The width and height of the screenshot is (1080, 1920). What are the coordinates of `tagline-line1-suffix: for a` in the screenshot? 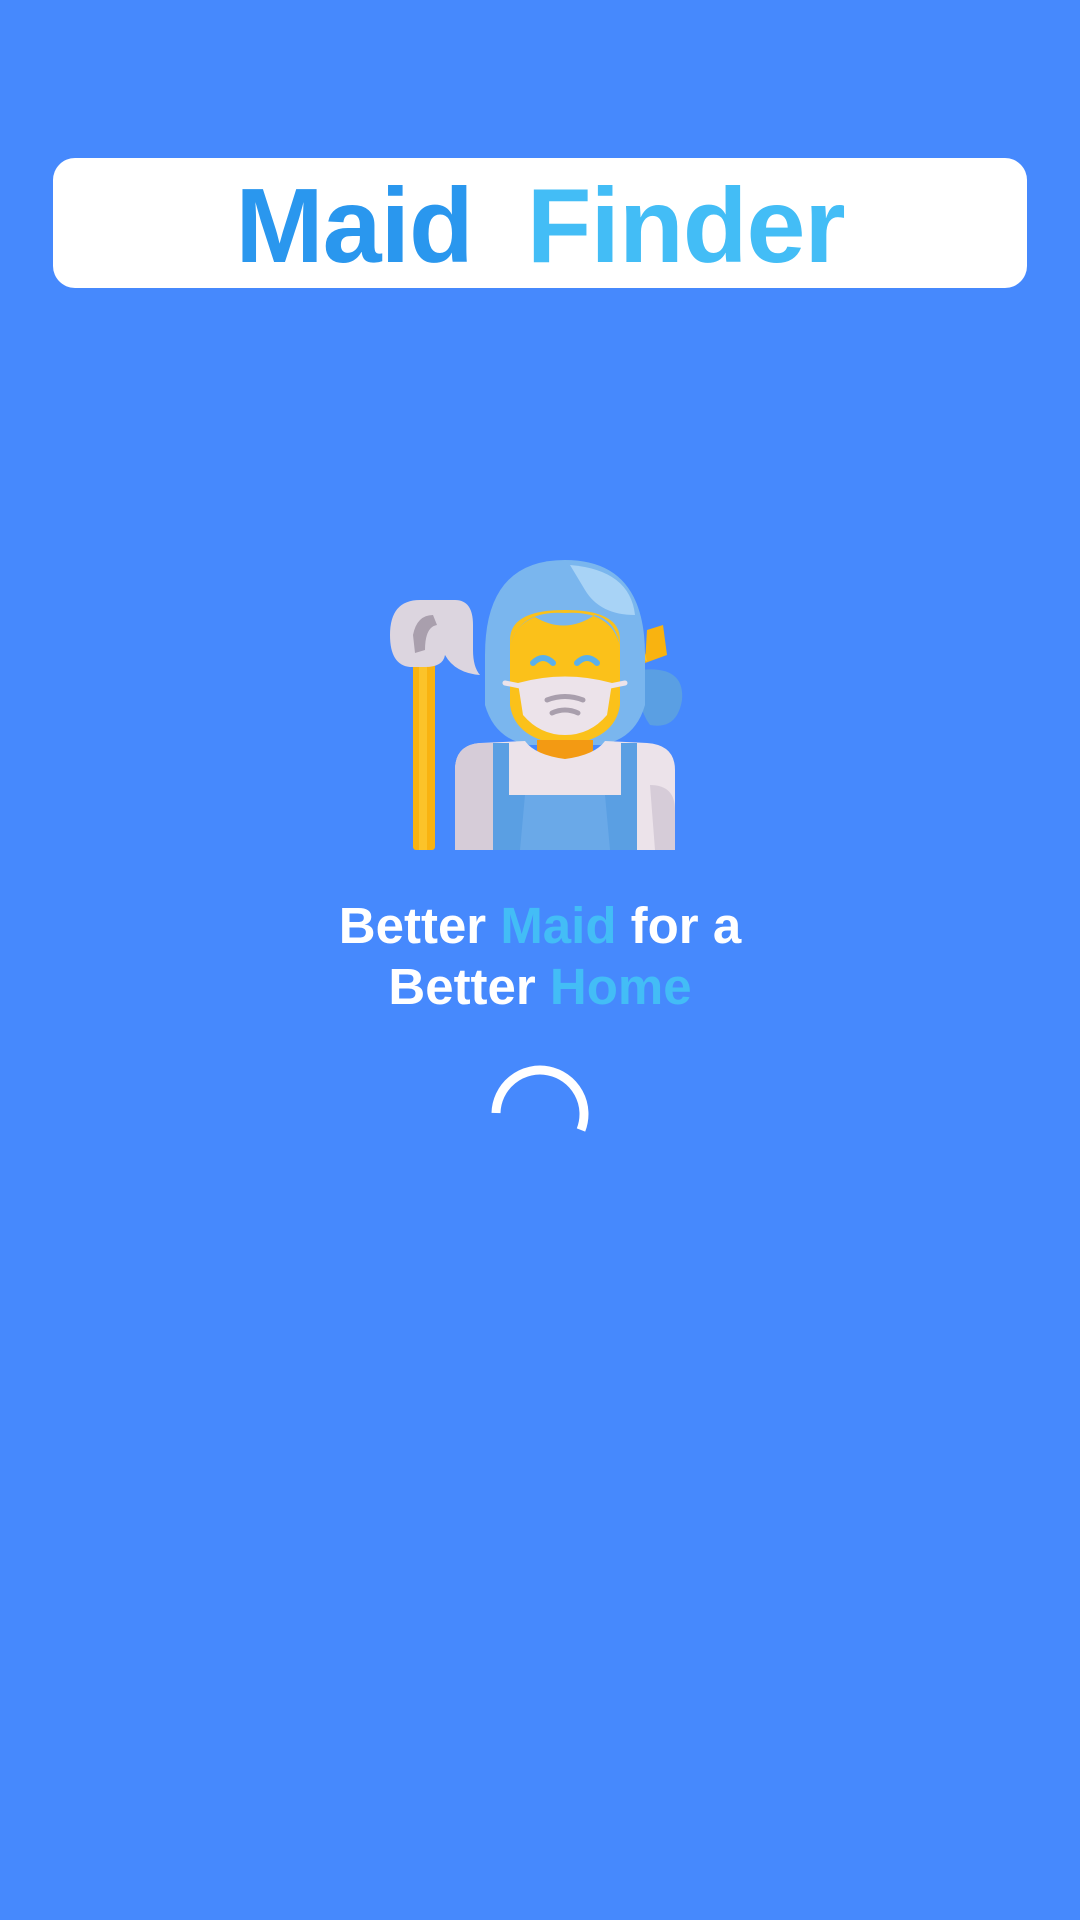 It's located at (686, 925).